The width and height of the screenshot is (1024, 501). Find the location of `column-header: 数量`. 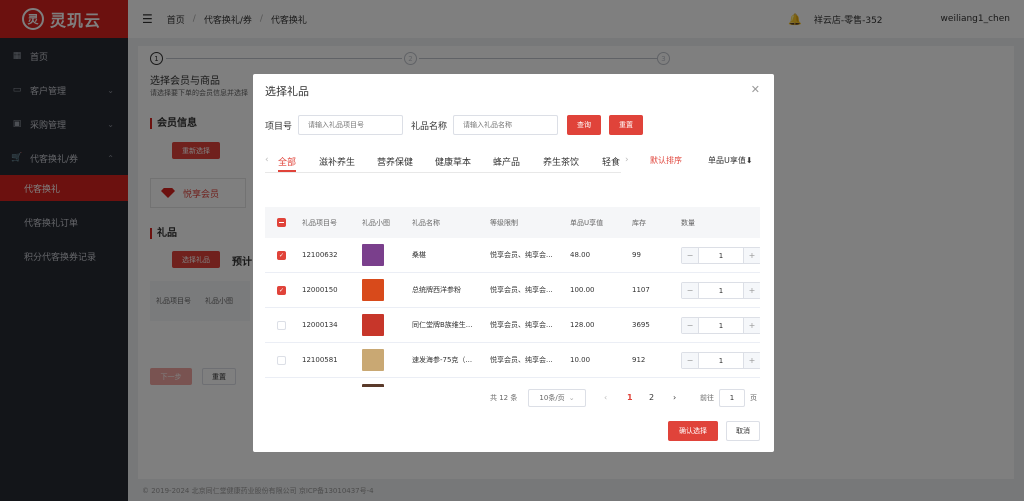

column-header: 数量 is located at coordinates (688, 222).